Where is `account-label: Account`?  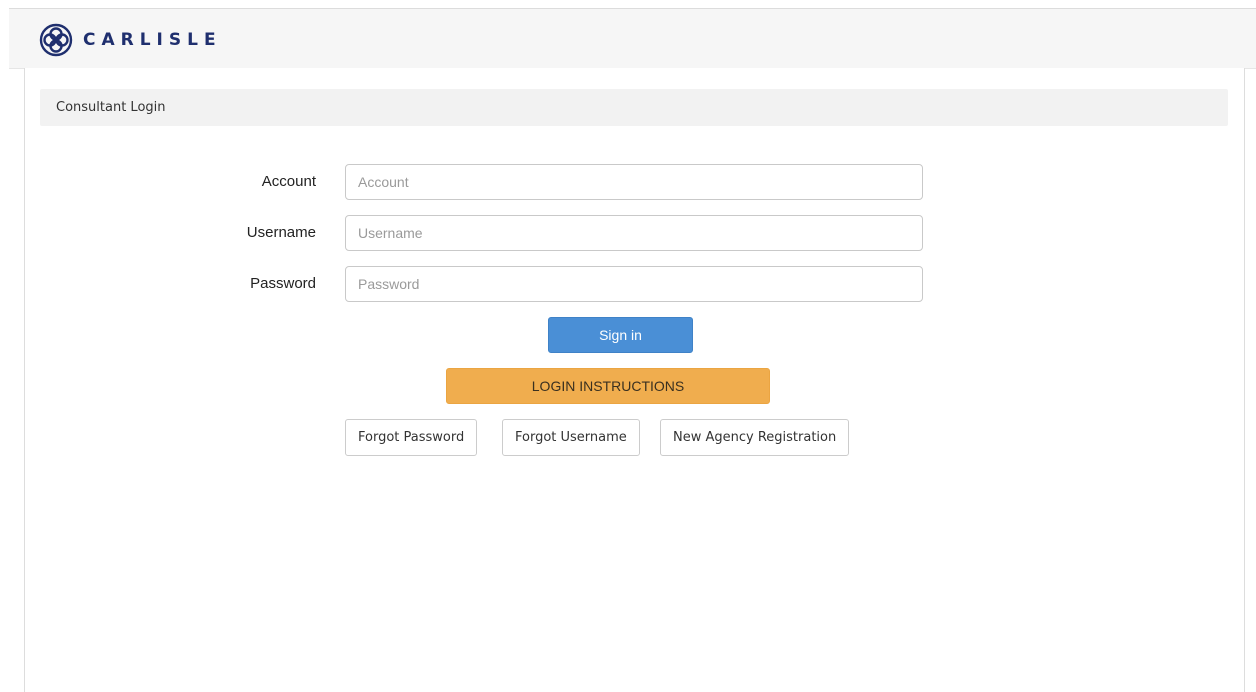 account-label: Account is located at coordinates (288, 181).